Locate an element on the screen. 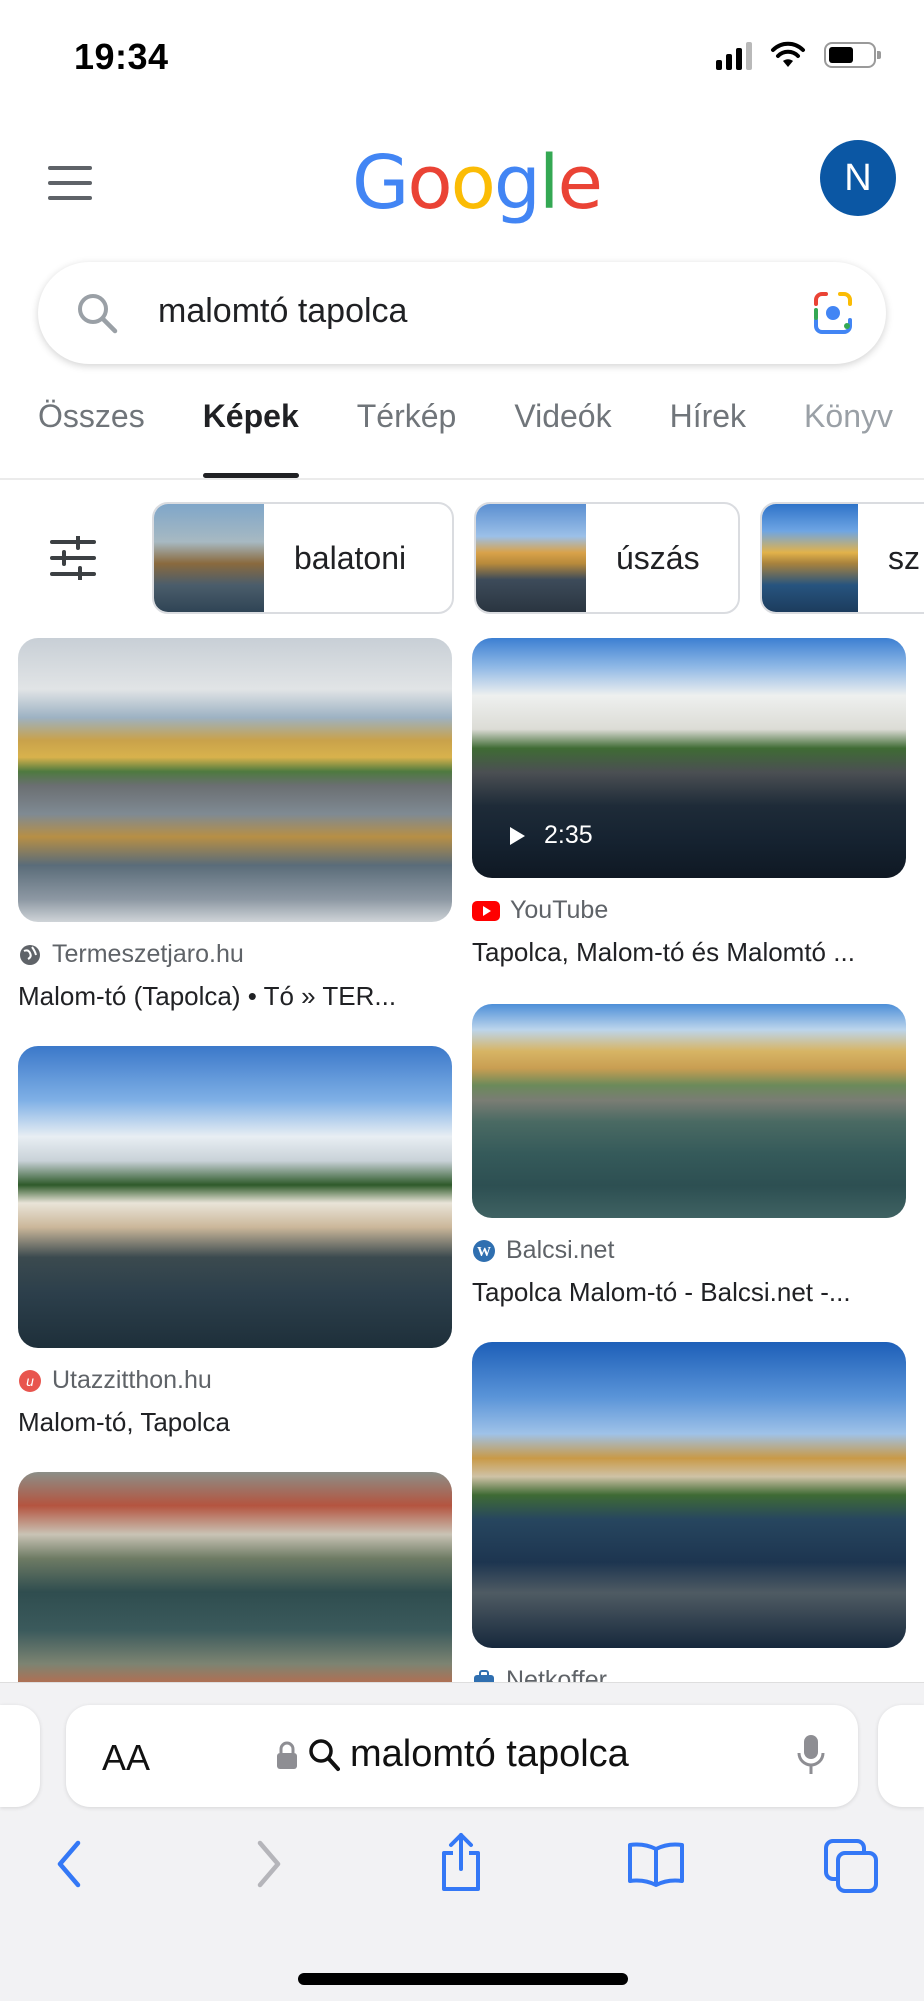 The image size is (924, 2001). bookmarks-icon is located at coordinates (656, 1864).